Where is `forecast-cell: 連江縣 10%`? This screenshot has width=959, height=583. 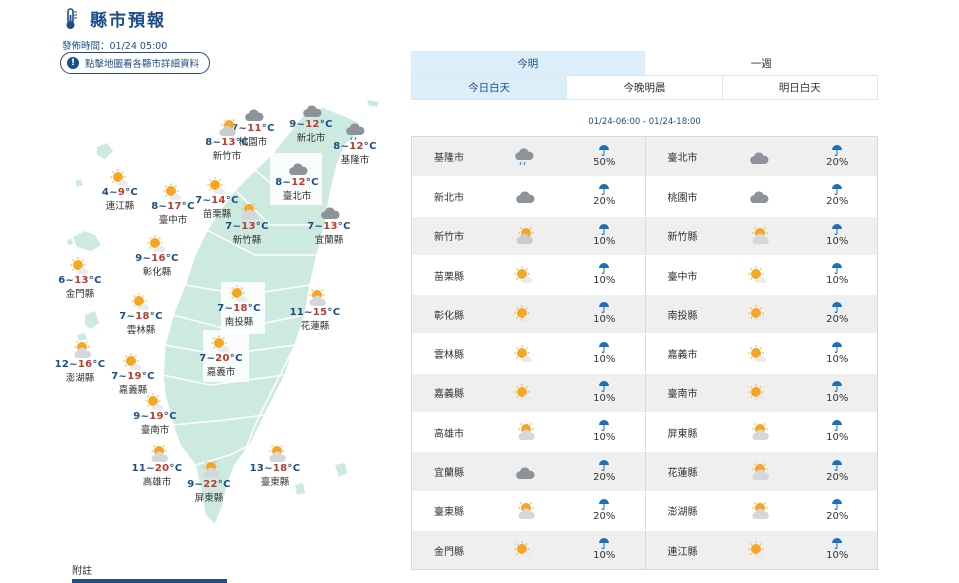
forecast-cell: 連江縣 10% is located at coordinates (760, 550).